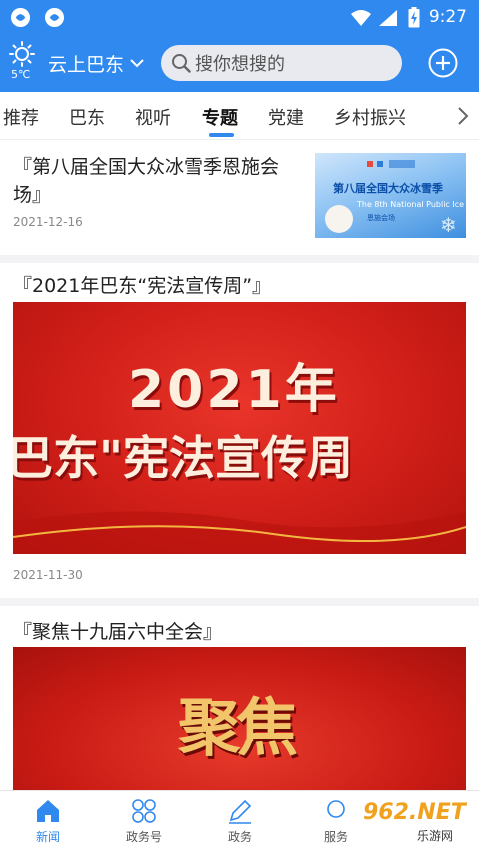 The width and height of the screenshot is (479, 851). I want to click on chevron-down-icon, so click(137, 63).